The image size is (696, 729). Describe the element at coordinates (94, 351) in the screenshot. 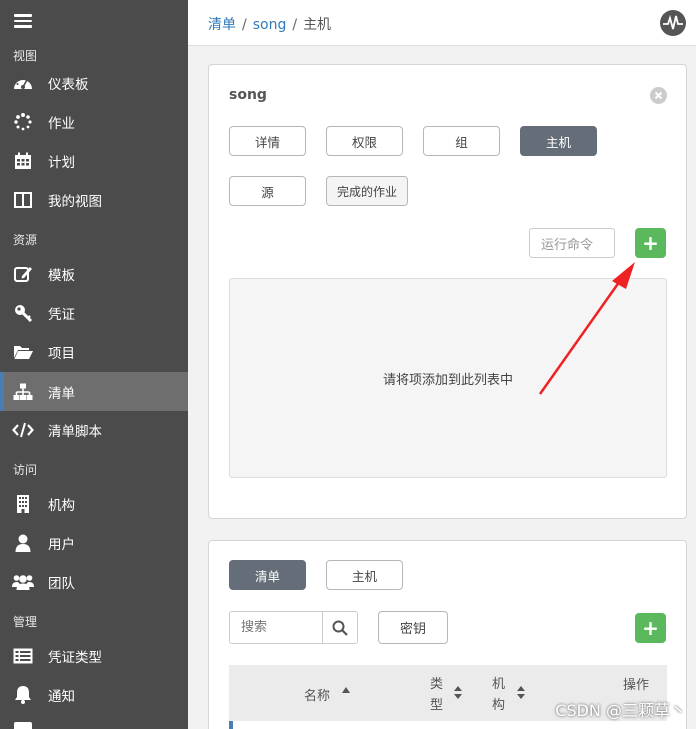

I see `sidebar-item-projects: 项目` at that location.